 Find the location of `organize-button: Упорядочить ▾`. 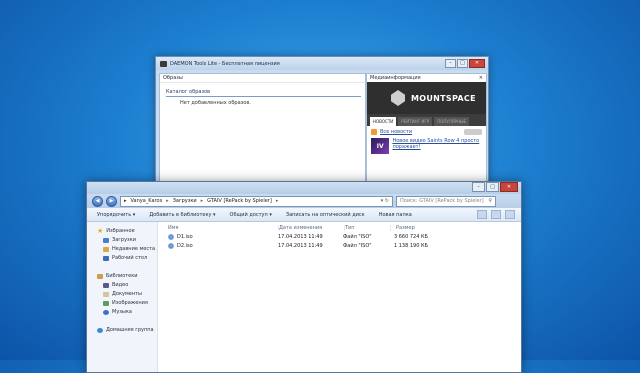

organize-button: Упорядочить ▾ is located at coordinates (116, 215).